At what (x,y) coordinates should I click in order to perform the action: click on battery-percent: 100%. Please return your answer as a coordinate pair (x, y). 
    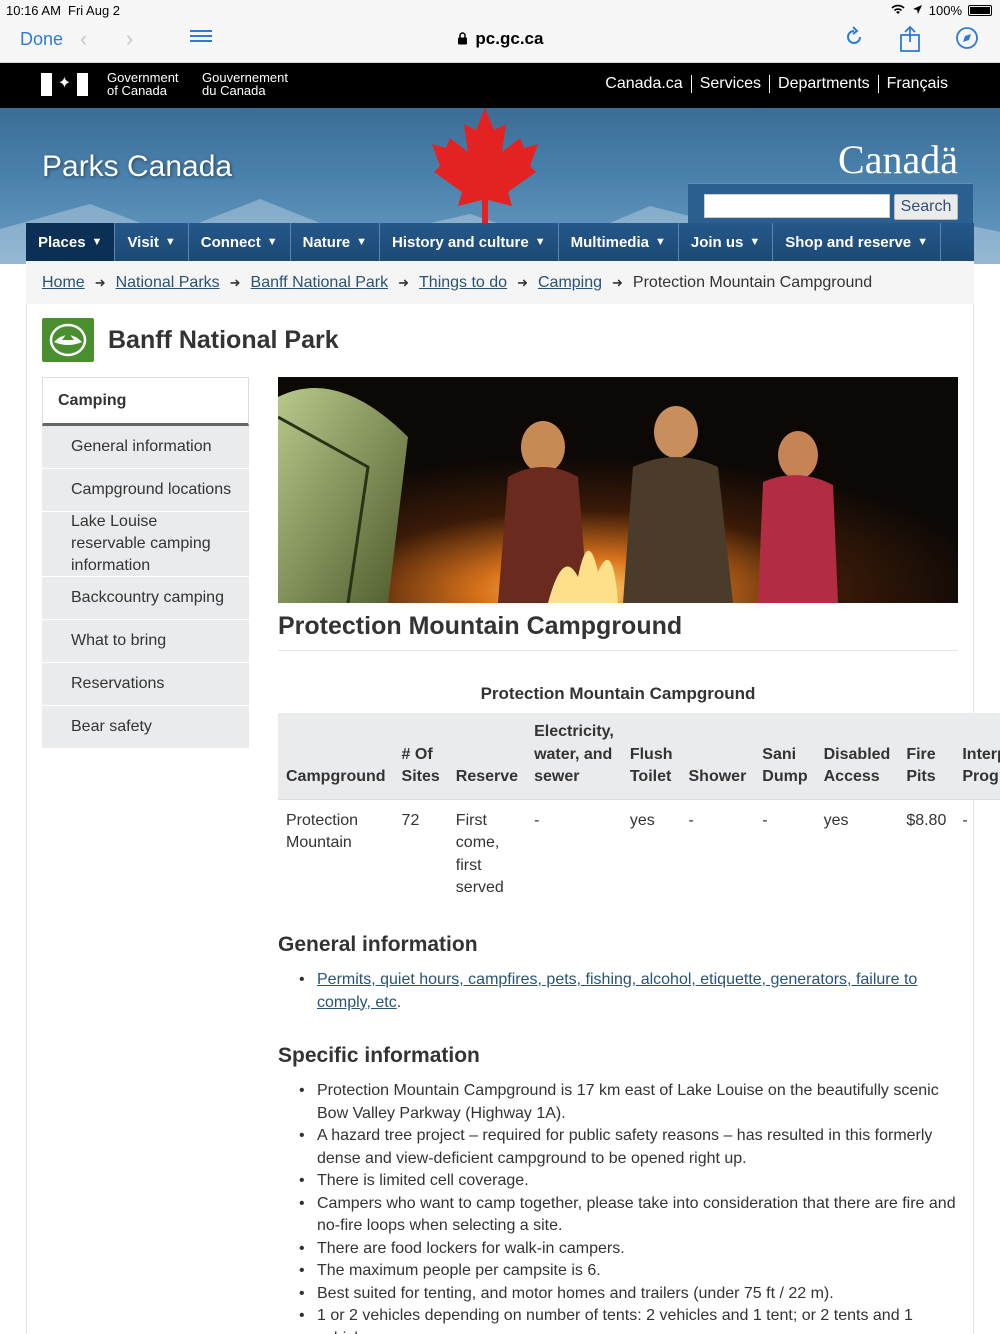
    Looking at the image, I should click on (945, 10).